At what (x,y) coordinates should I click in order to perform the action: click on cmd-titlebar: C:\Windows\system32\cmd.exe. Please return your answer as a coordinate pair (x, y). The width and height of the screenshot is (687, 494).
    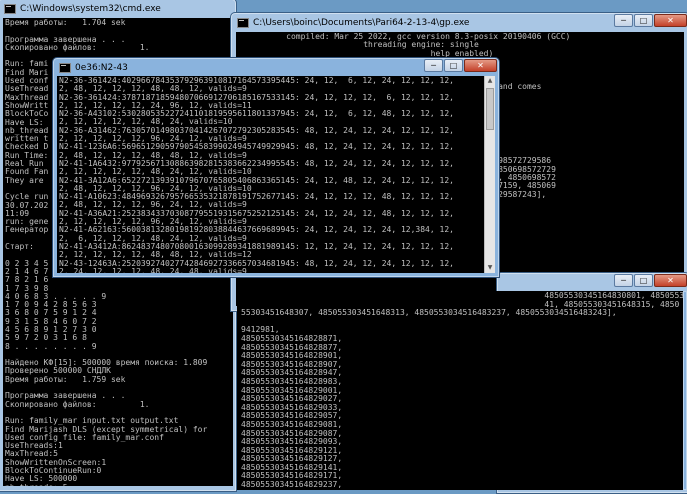
    Looking at the image, I should click on (118, 9).